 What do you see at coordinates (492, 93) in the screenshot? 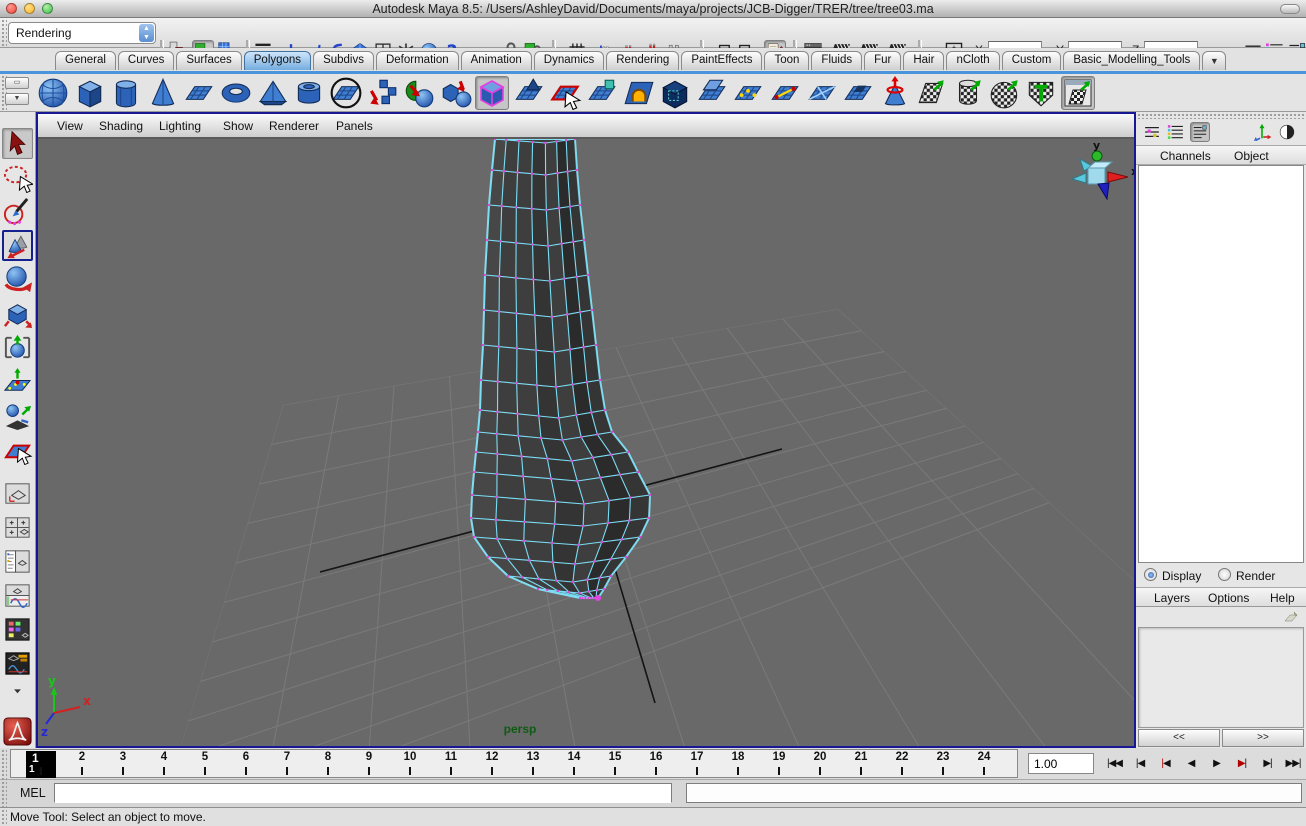
I see `subdiv-proxy-icon` at bounding box center [492, 93].